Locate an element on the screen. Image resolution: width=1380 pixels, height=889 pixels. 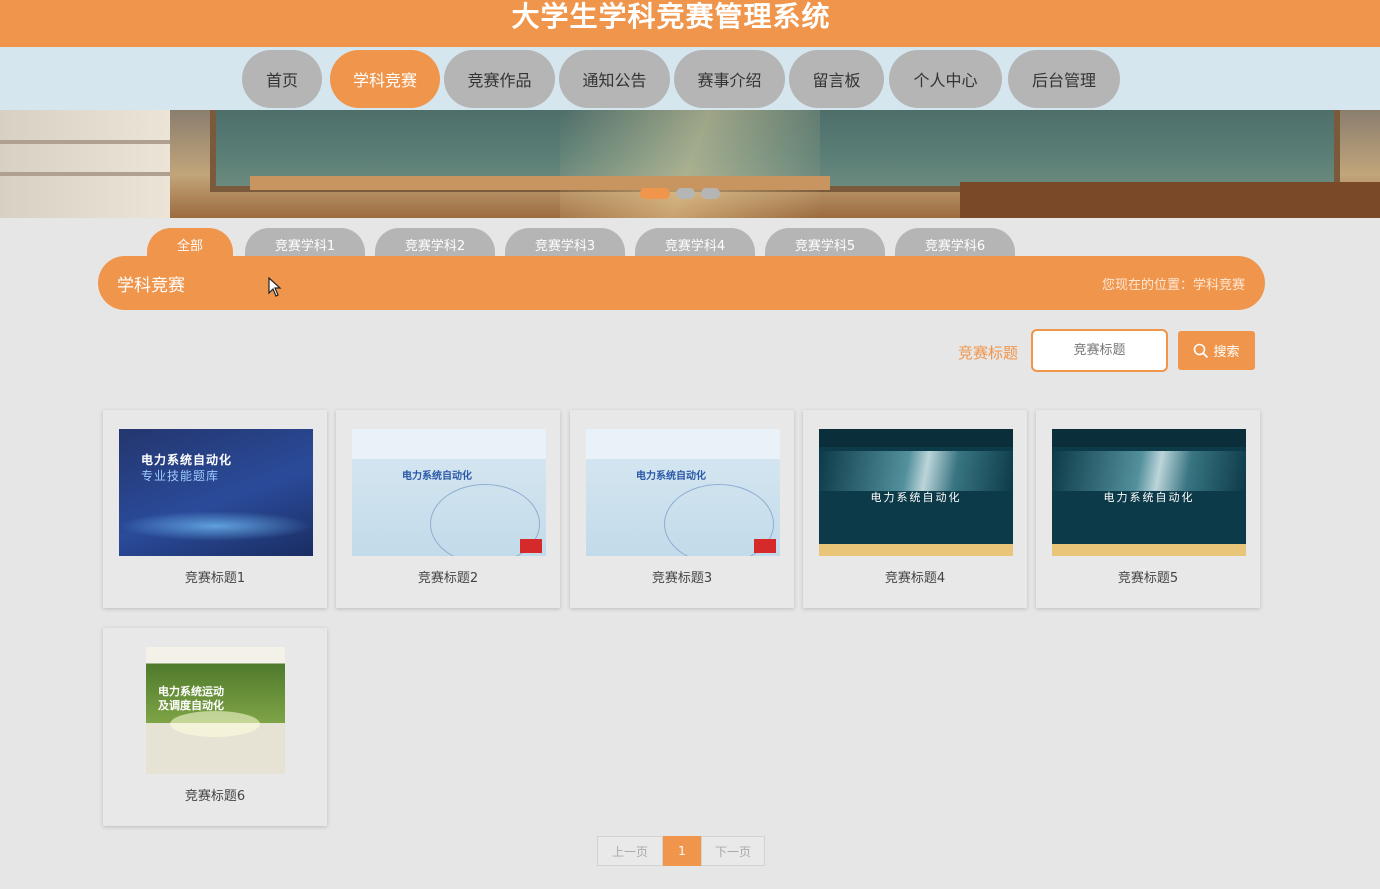
search-button: 搜索 is located at coordinates (1216, 350).